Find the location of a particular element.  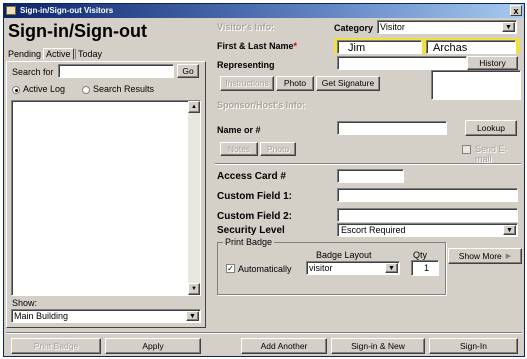

custom-field-2-label: Custom Field 2: is located at coordinates (255, 216).